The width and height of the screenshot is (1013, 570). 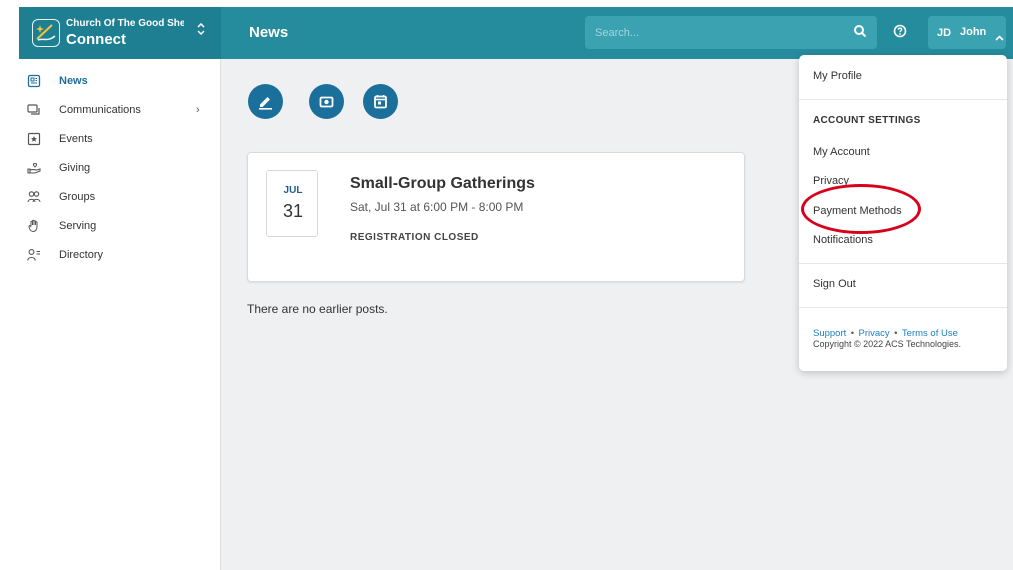 I want to click on search-icon, so click(x=860, y=33).